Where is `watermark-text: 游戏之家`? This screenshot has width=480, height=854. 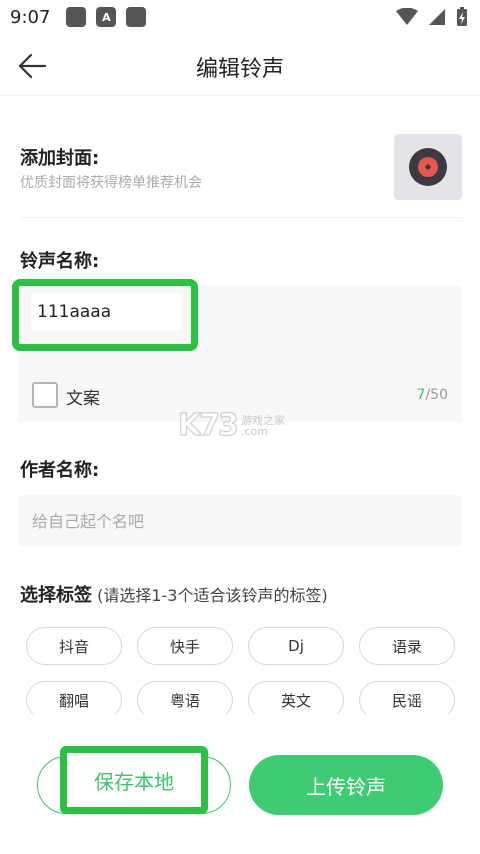 watermark-text: 游戏之家 is located at coordinates (263, 420).